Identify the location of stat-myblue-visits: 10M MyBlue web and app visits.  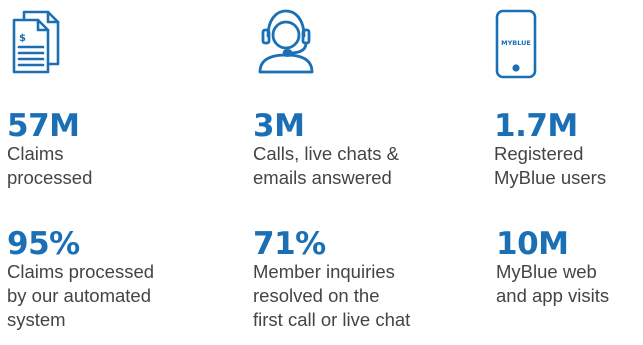
(569, 268).